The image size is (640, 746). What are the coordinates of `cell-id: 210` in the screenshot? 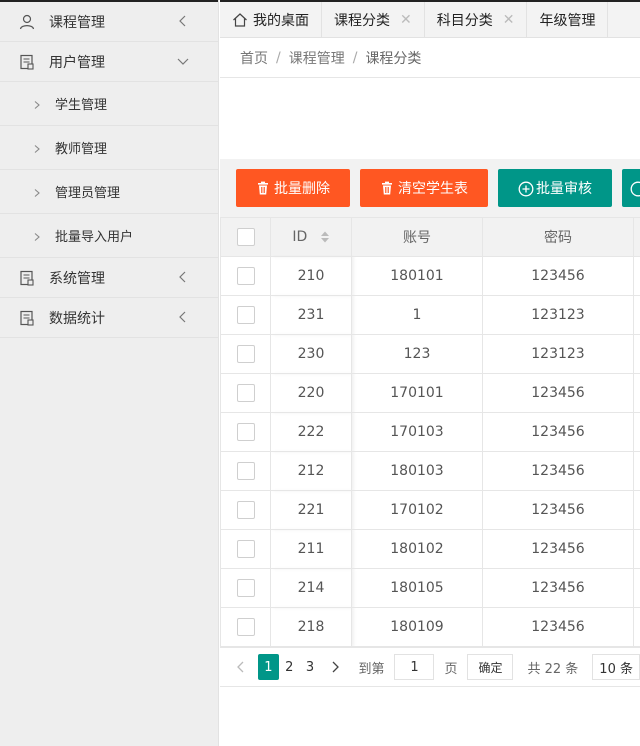 It's located at (311, 276).